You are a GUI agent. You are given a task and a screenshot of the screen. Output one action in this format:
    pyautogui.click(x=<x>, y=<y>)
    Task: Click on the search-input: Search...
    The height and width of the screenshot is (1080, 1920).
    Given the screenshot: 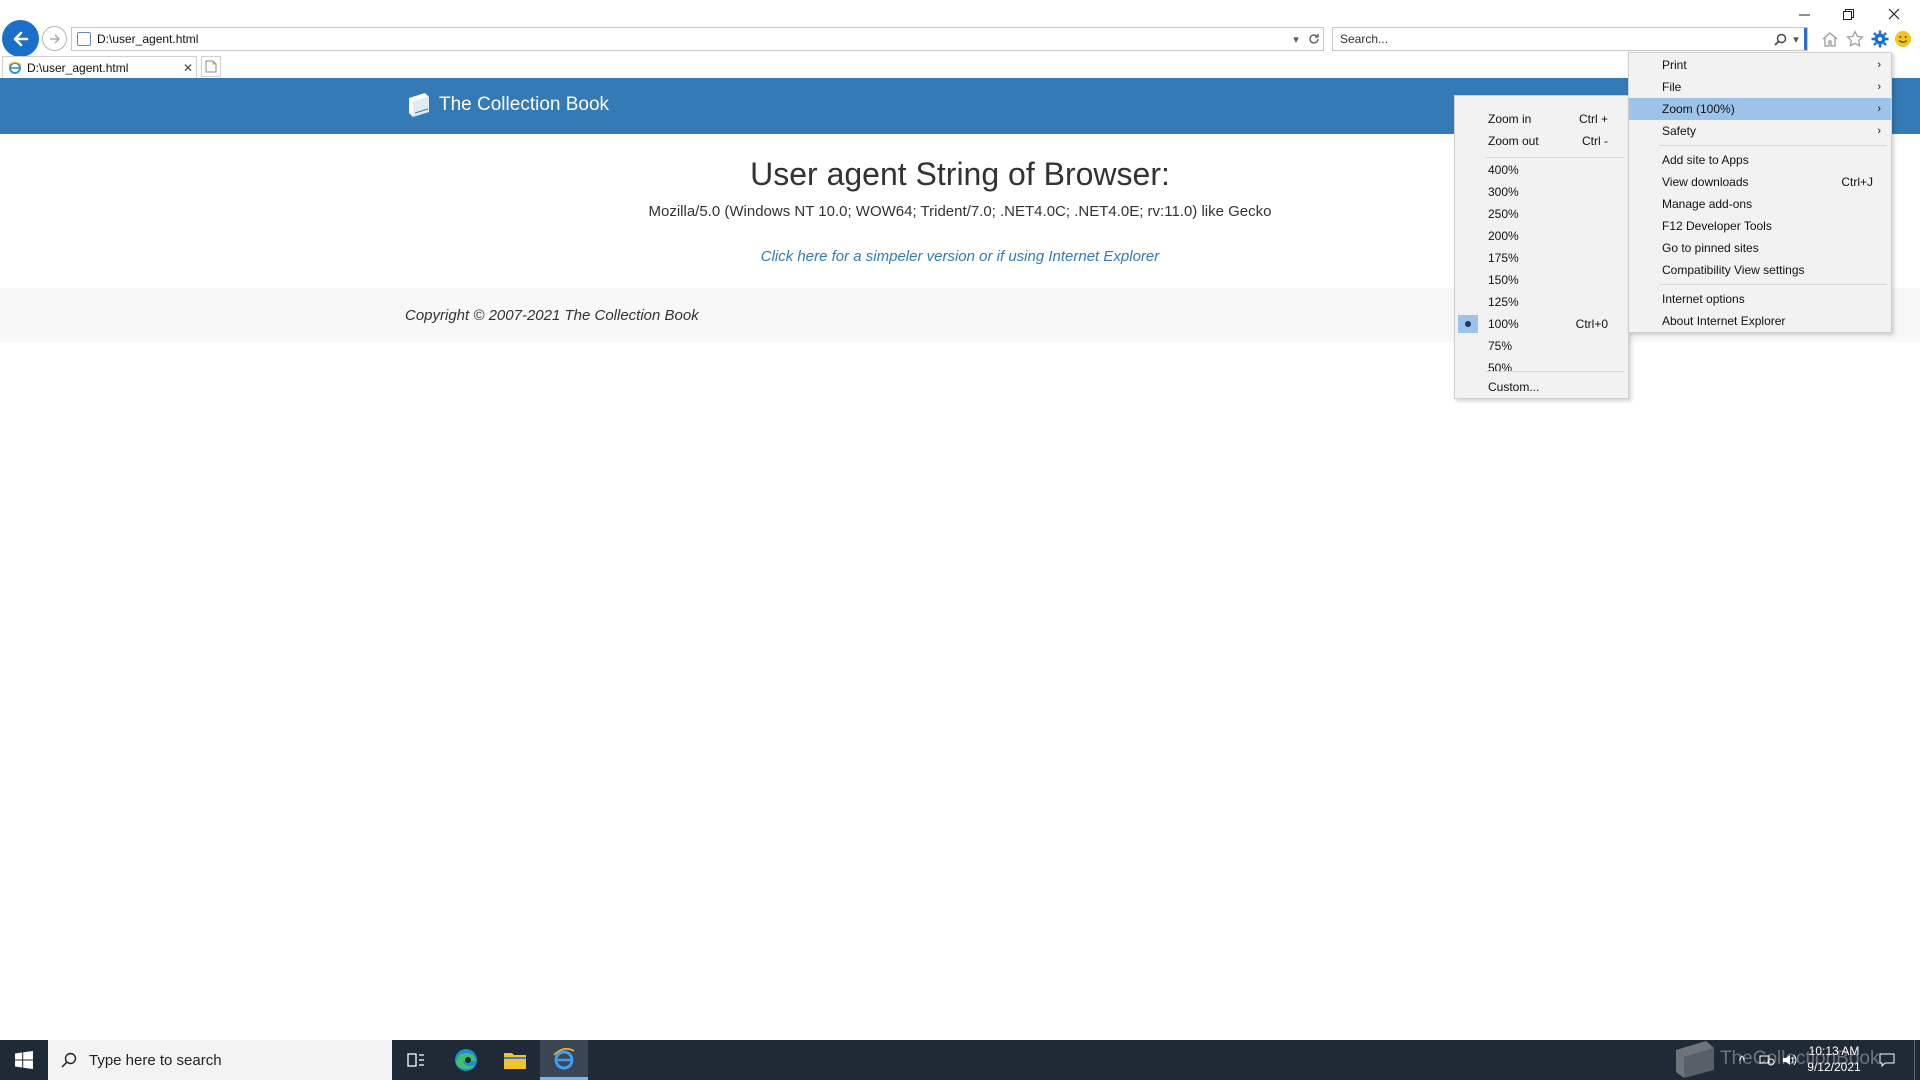 What is the action you would take?
    pyautogui.click(x=1556, y=39)
    